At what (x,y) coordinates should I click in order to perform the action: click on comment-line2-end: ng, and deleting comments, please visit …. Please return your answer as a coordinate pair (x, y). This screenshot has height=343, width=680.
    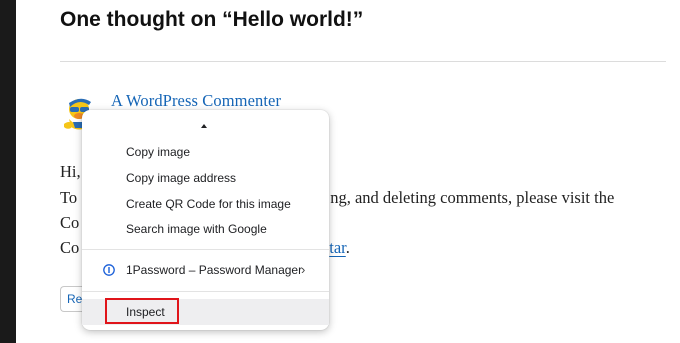
    Looking at the image, I should click on (472, 197).